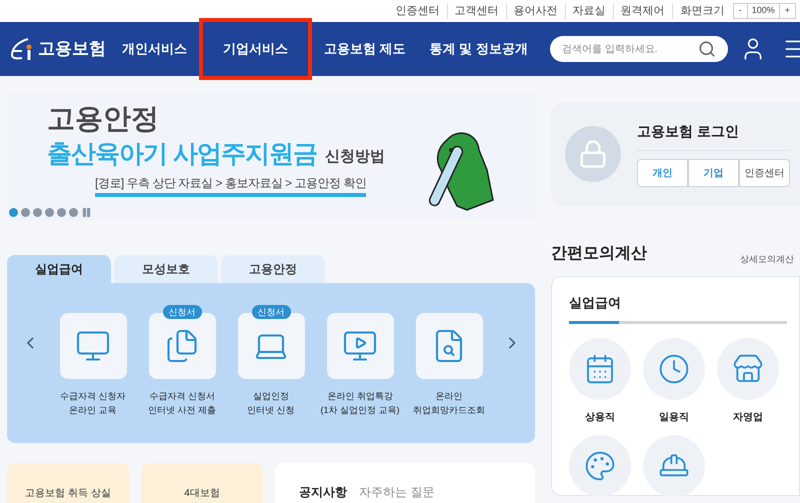 The height and width of the screenshot is (503, 800). I want to click on utility-link: 자료실, so click(590, 11).